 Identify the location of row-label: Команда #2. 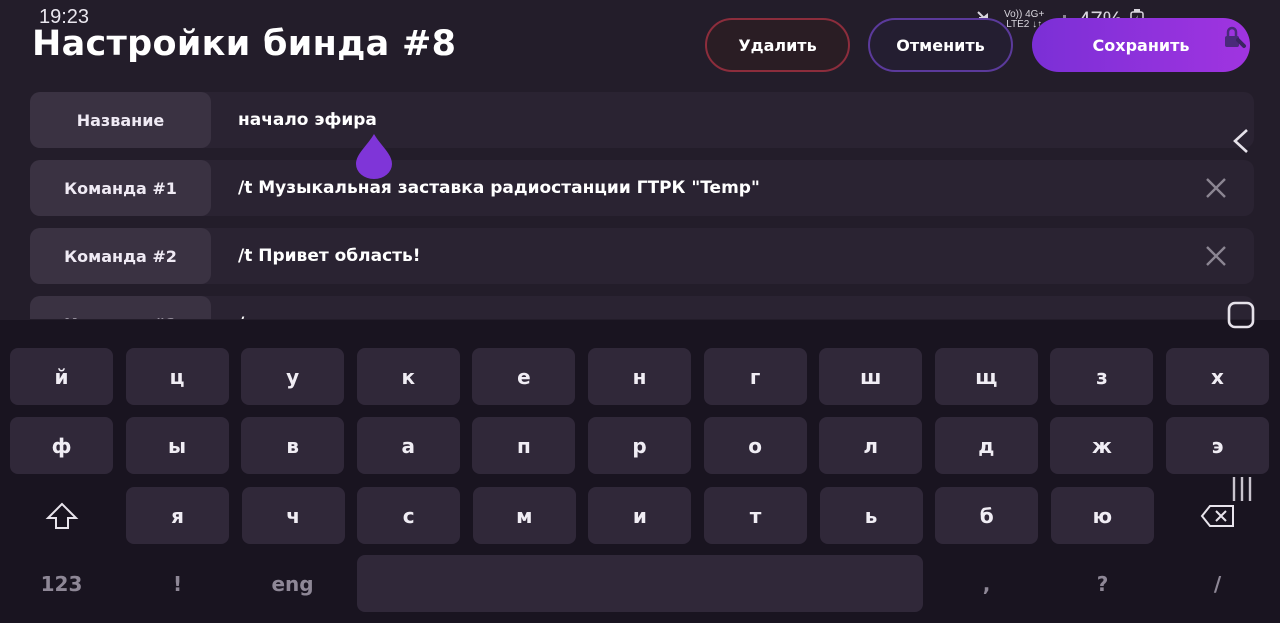
(120, 256).